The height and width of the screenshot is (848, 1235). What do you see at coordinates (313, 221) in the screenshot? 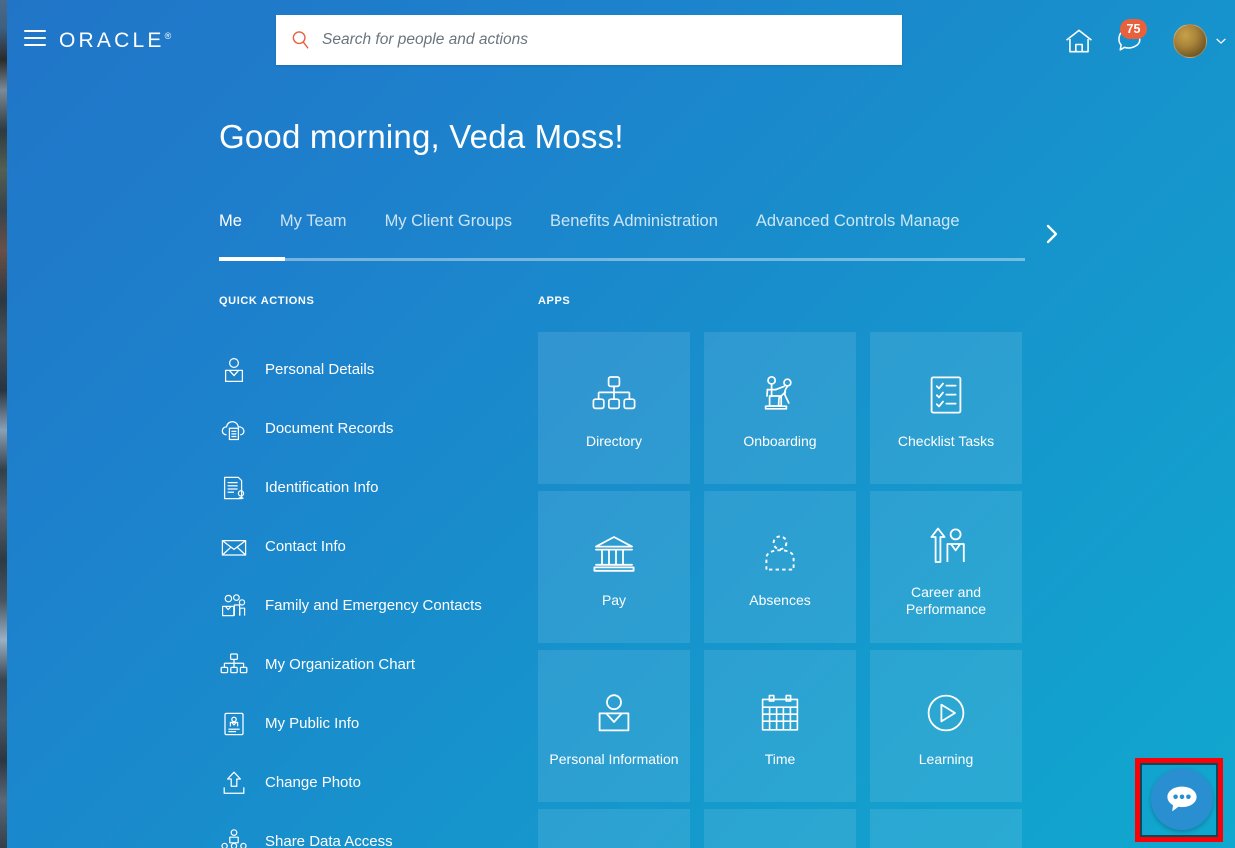
I see `tab-label: My Team` at bounding box center [313, 221].